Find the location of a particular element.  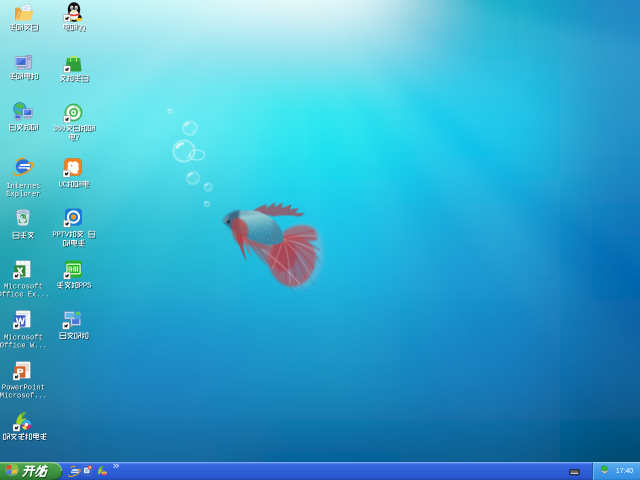

svg-text: 7 is located at coordinates (78, 139).